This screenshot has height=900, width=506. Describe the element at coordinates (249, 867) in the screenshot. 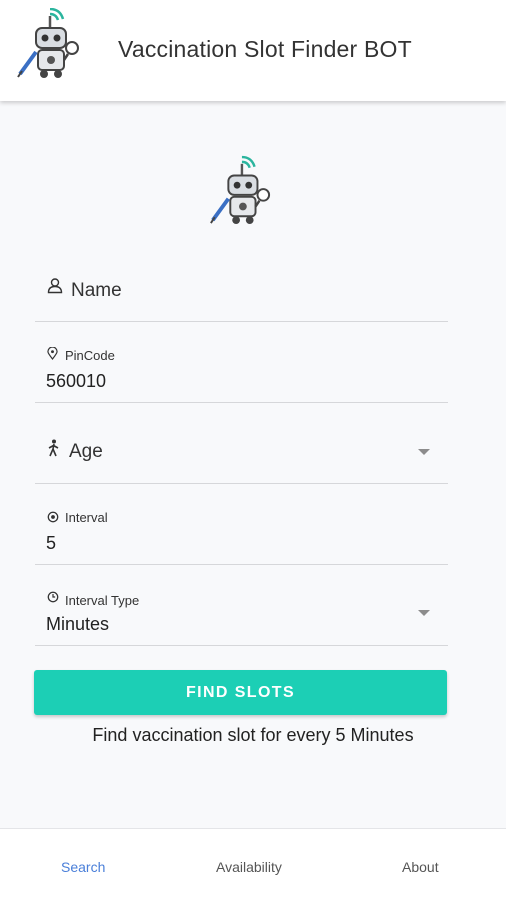

I see `nav-item-availability: Availability` at that location.